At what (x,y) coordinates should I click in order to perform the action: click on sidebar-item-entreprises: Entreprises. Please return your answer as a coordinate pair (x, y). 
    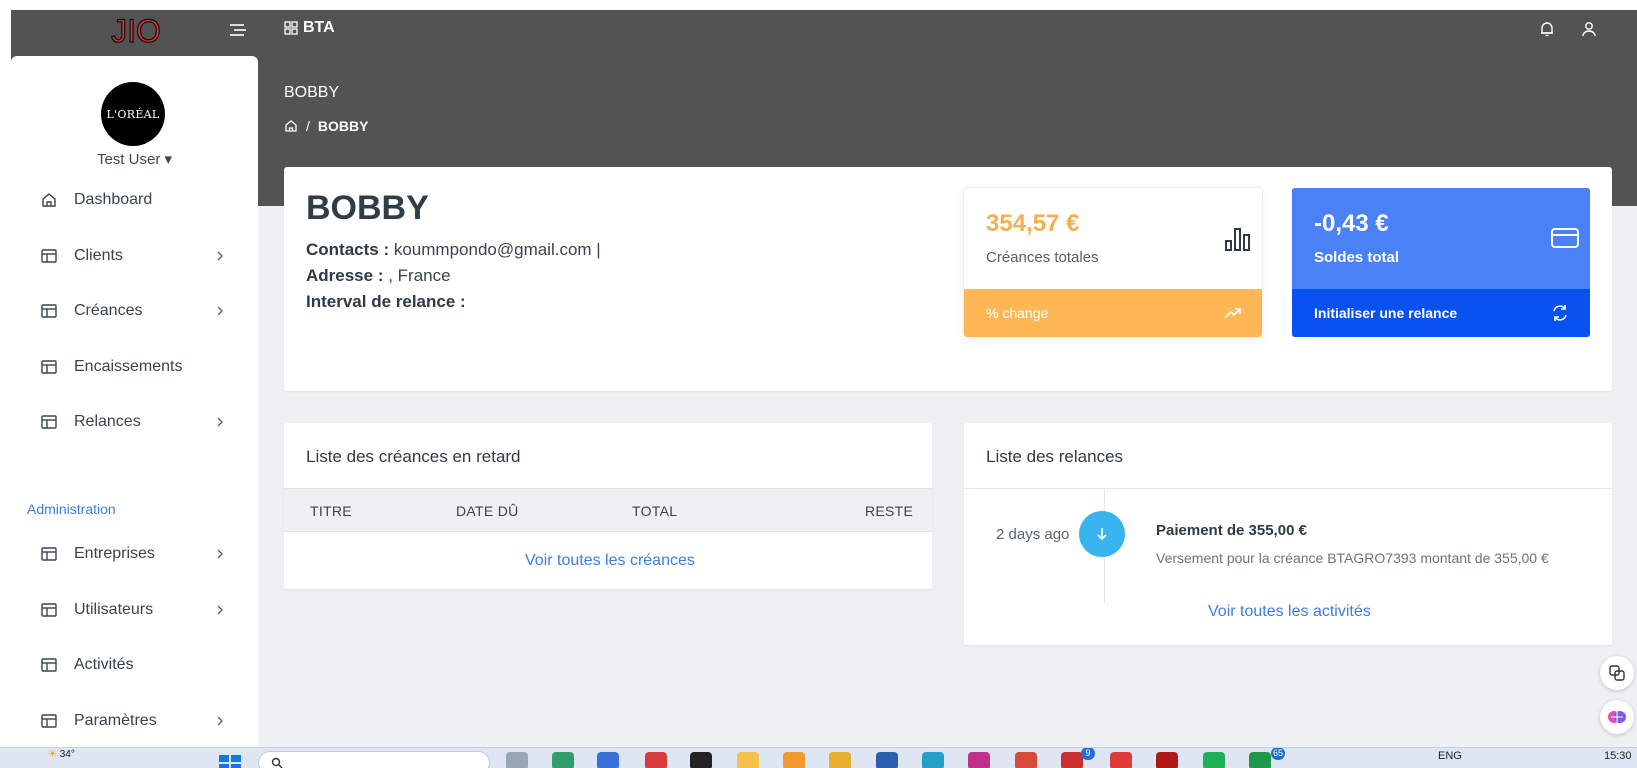
    Looking at the image, I should click on (134, 554).